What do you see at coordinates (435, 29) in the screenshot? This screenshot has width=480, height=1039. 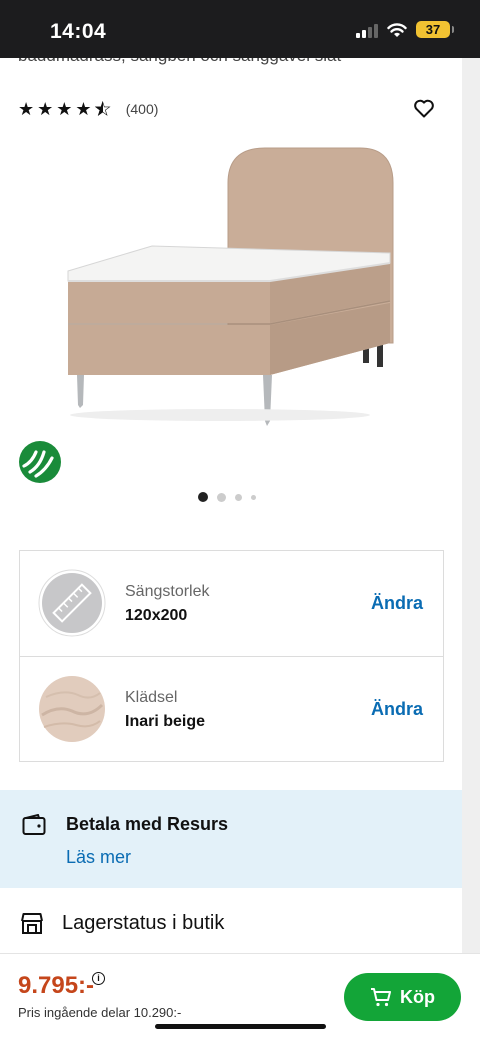 I see `battery-icon: 37` at bounding box center [435, 29].